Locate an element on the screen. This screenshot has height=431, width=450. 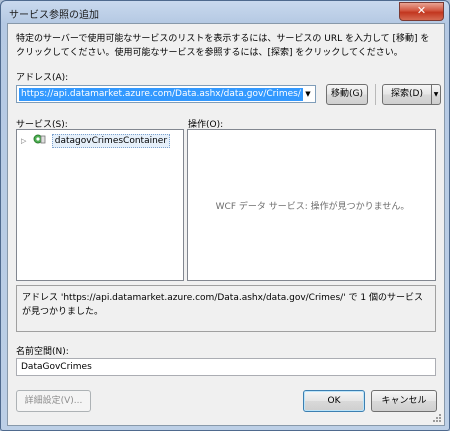
close-button: ✕ is located at coordinates (421, 11).